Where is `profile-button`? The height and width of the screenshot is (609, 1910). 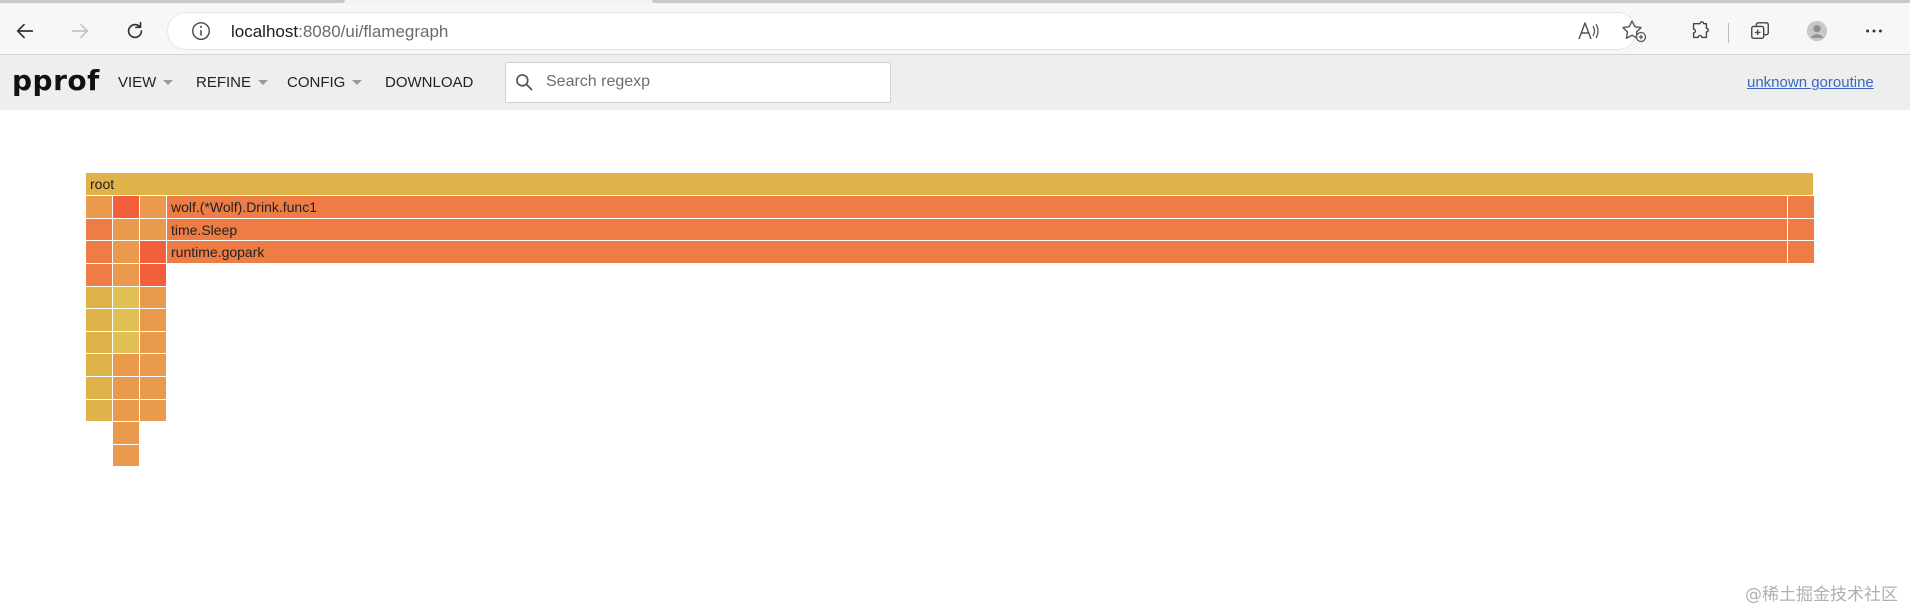
profile-button is located at coordinates (1817, 31).